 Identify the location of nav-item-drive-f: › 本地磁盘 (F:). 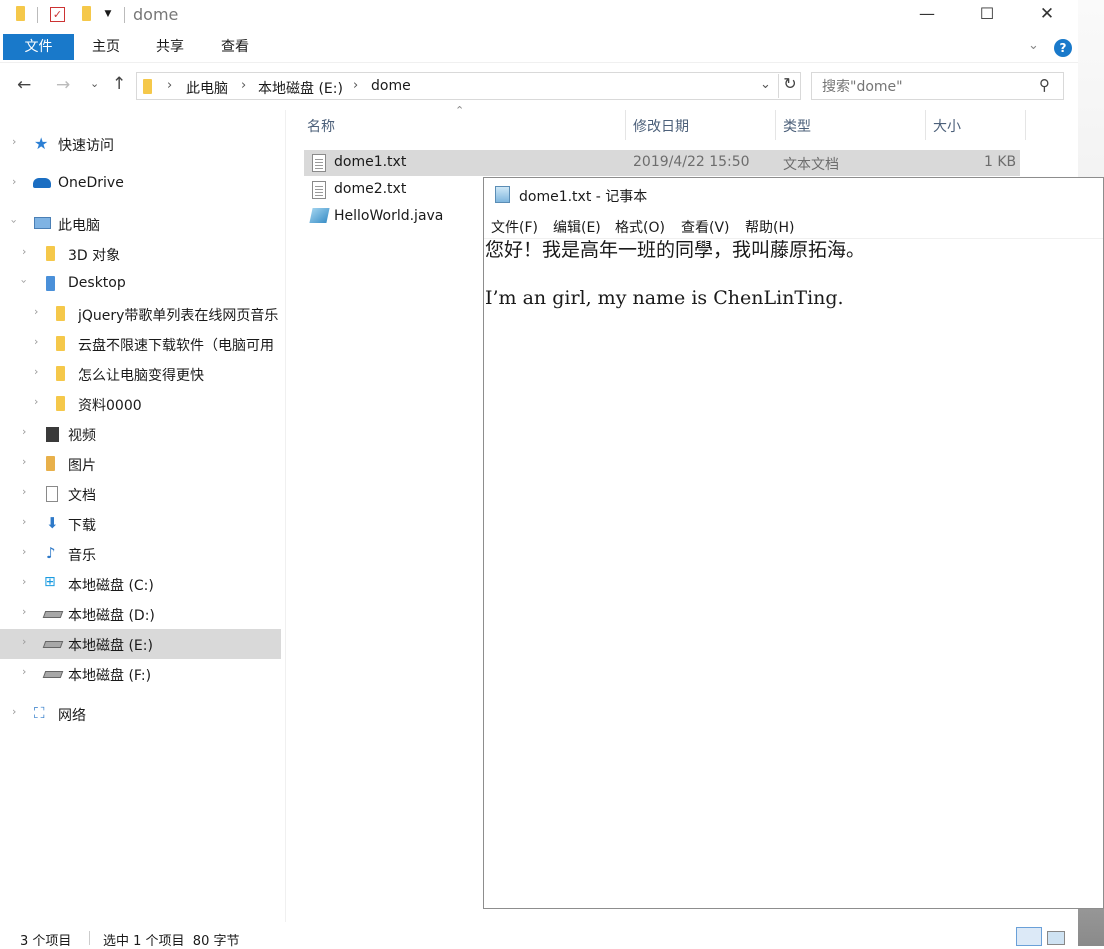
(140, 674).